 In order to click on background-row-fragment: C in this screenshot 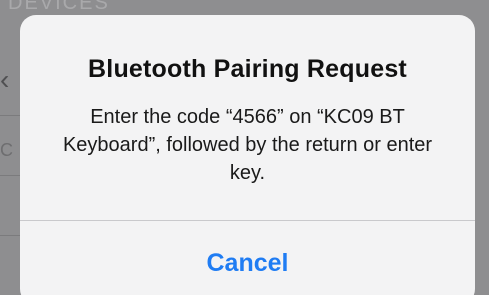, I will do `click(6, 150)`.